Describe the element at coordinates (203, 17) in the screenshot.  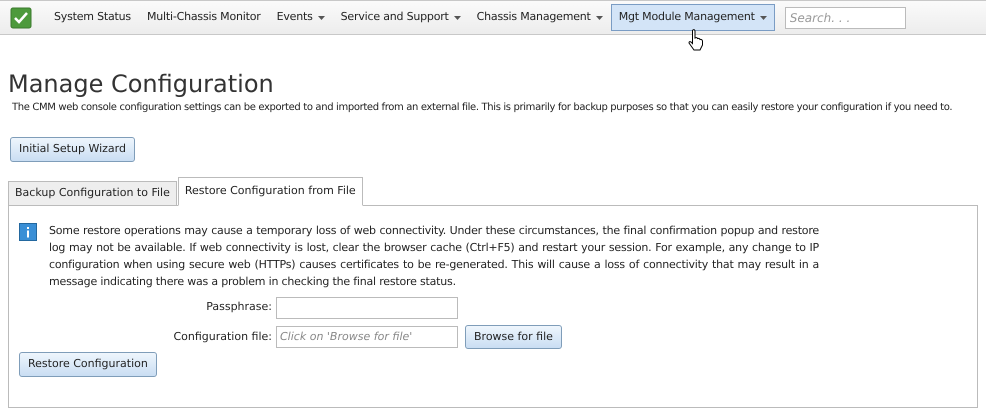
I see `nav-menu-item: Multi-Chassis Monitor` at that location.